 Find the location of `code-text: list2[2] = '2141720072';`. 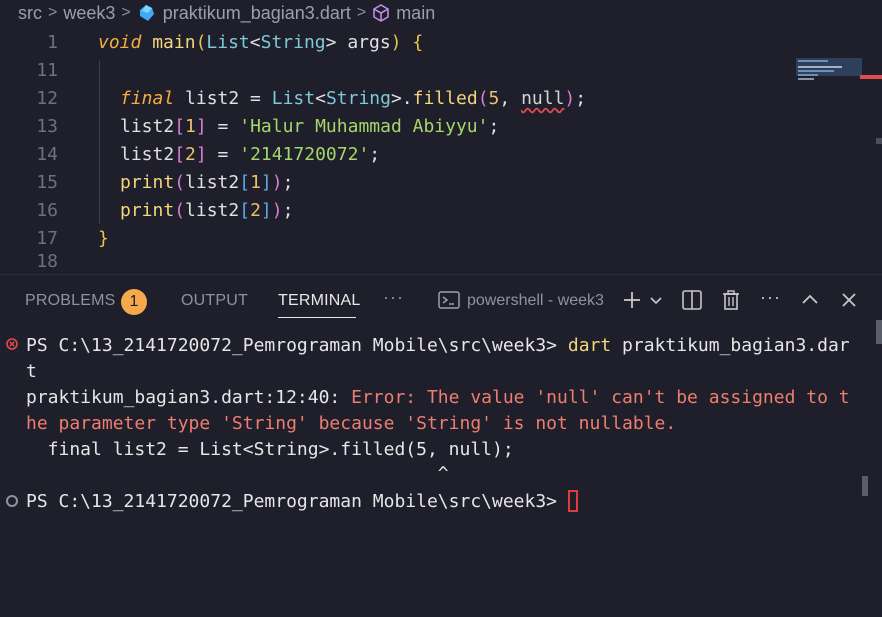

code-text: list2[2] = '2141720072'; is located at coordinates (250, 155).